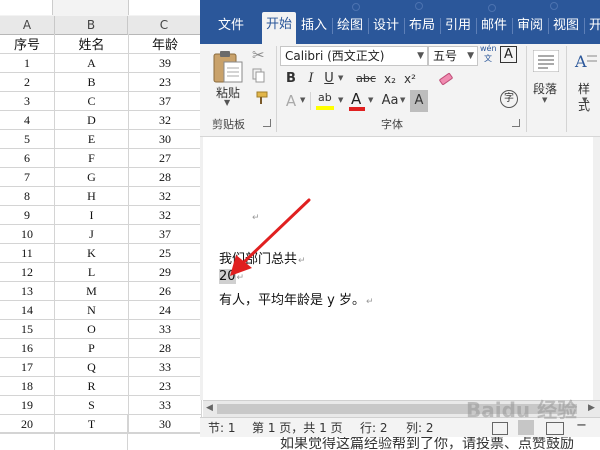 The width and height of the screenshot is (600, 450). Describe the element at coordinates (91, 158) in the screenshot. I see `cell-name: F` at that location.